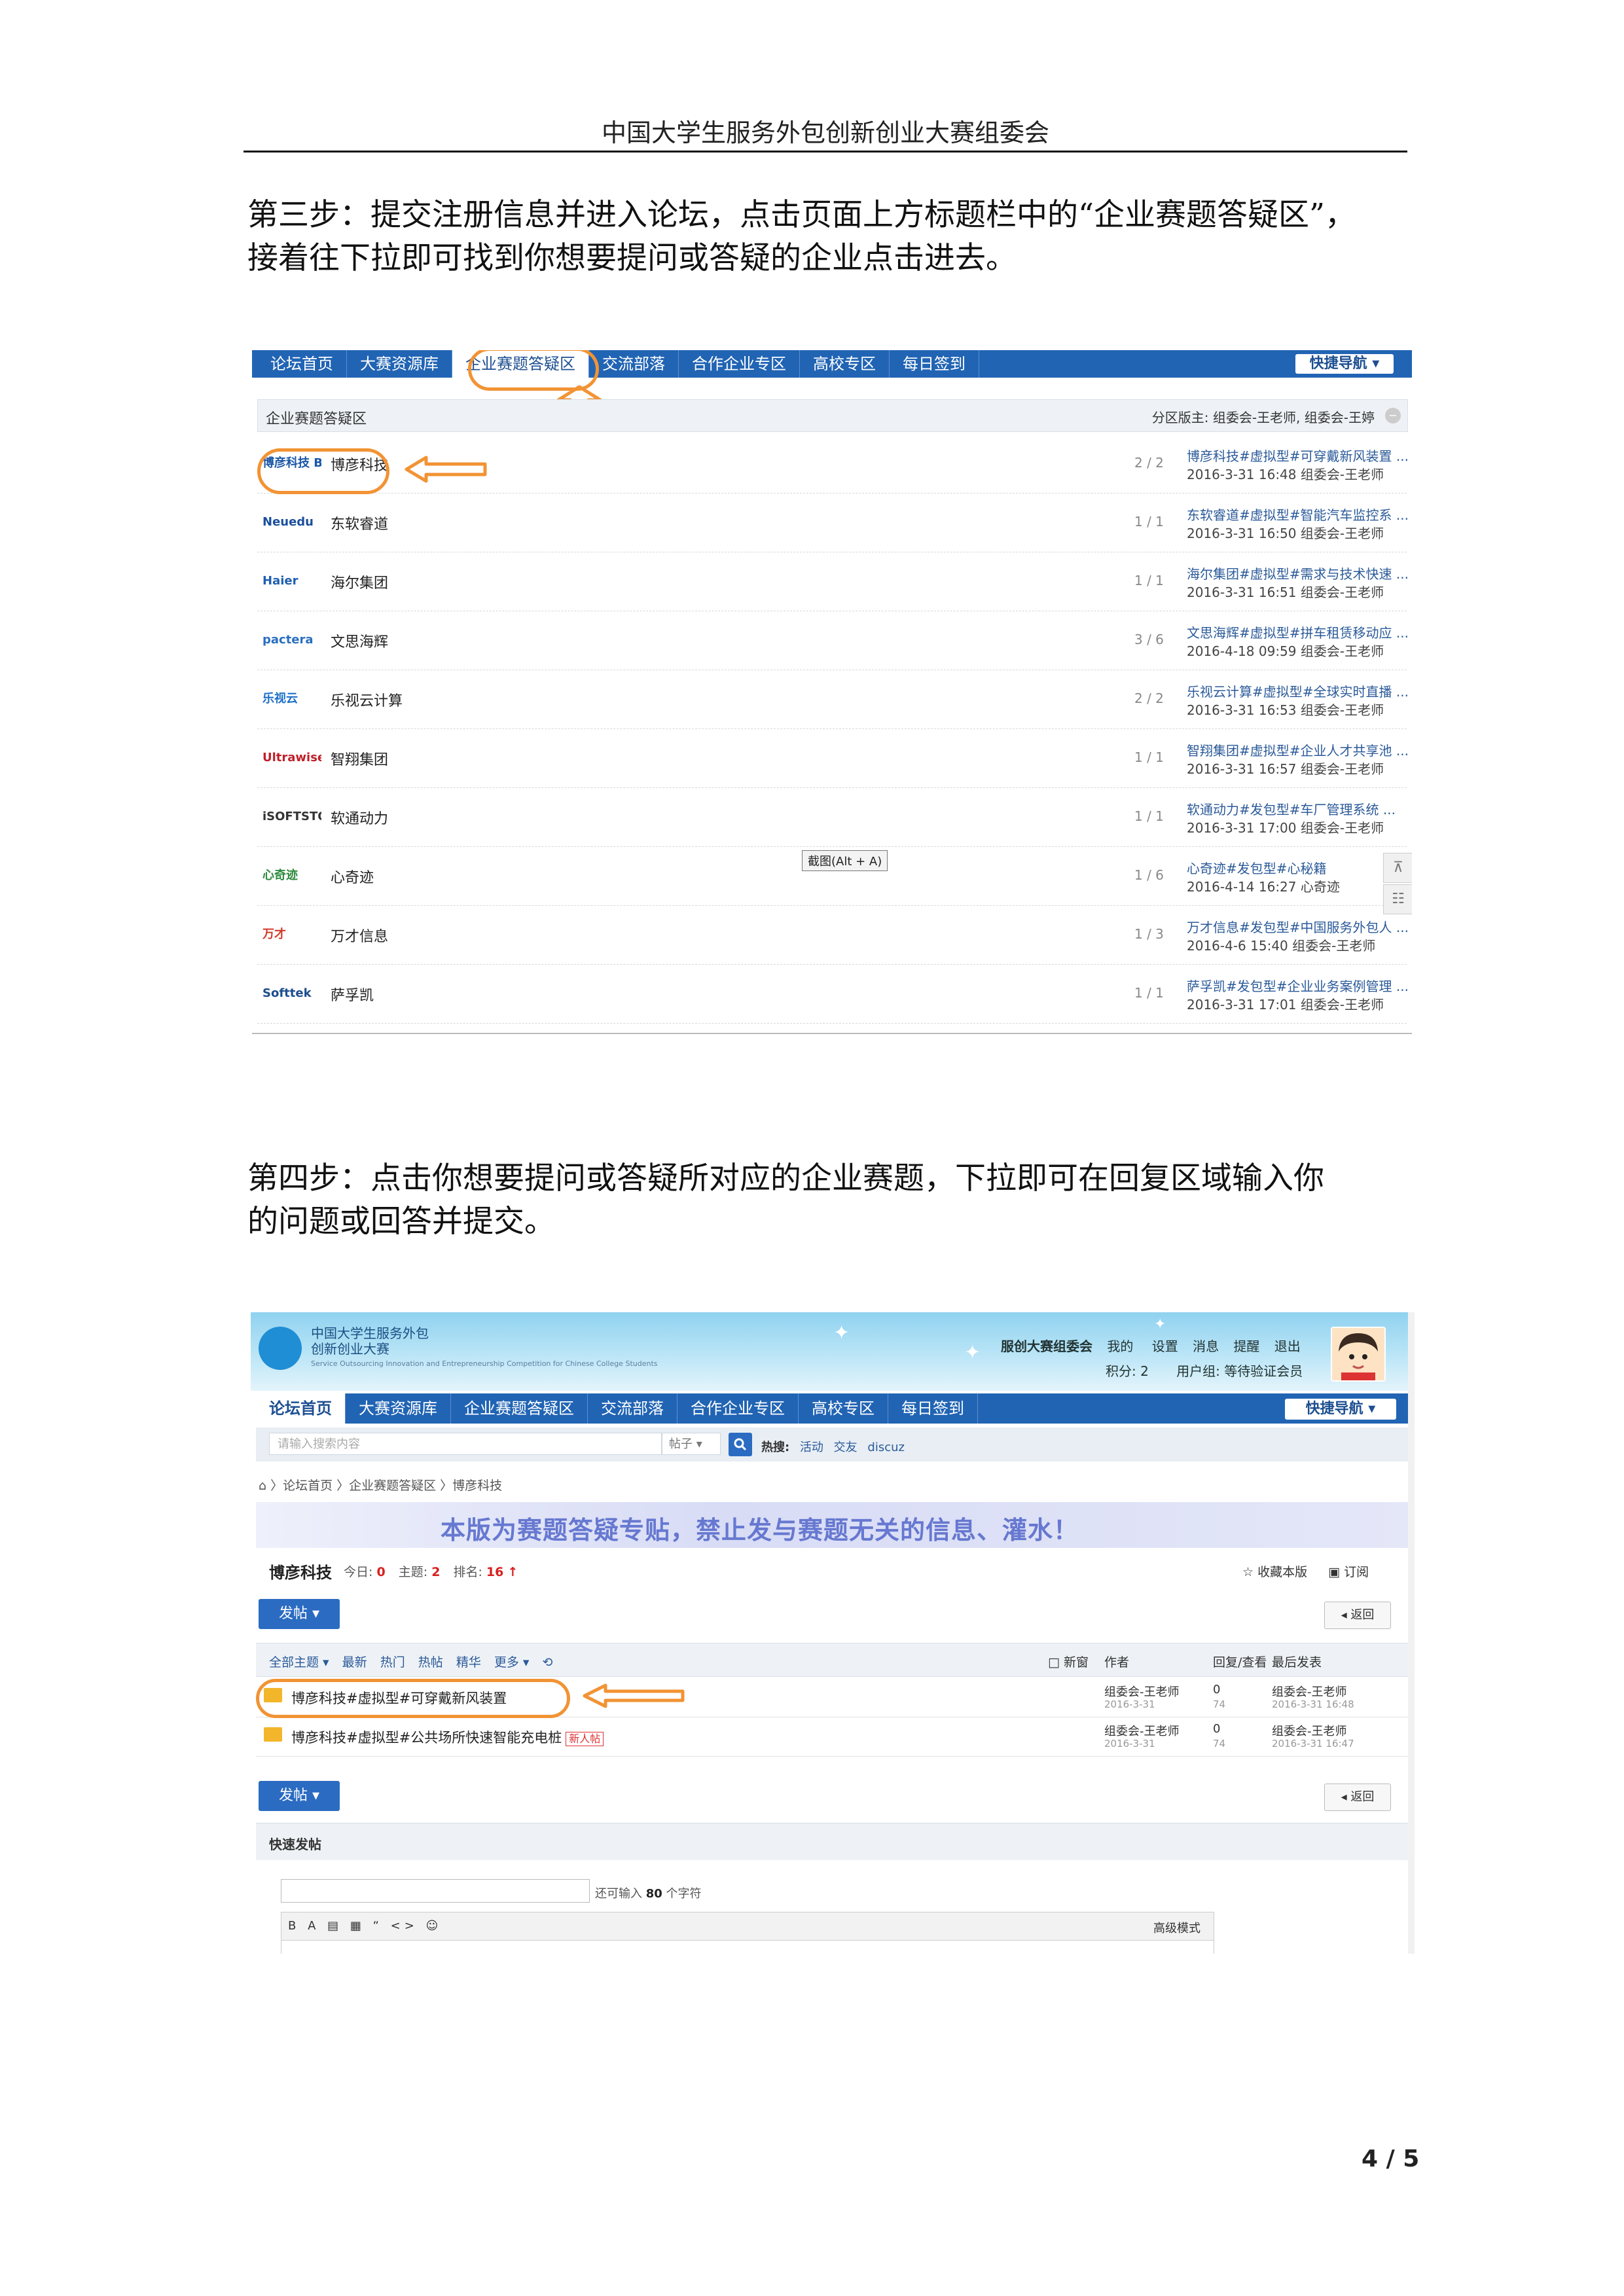  What do you see at coordinates (1239, 1371) in the screenshot?
I see `user-group: 用户组: 等待验证会员` at bounding box center [1239, 1371].